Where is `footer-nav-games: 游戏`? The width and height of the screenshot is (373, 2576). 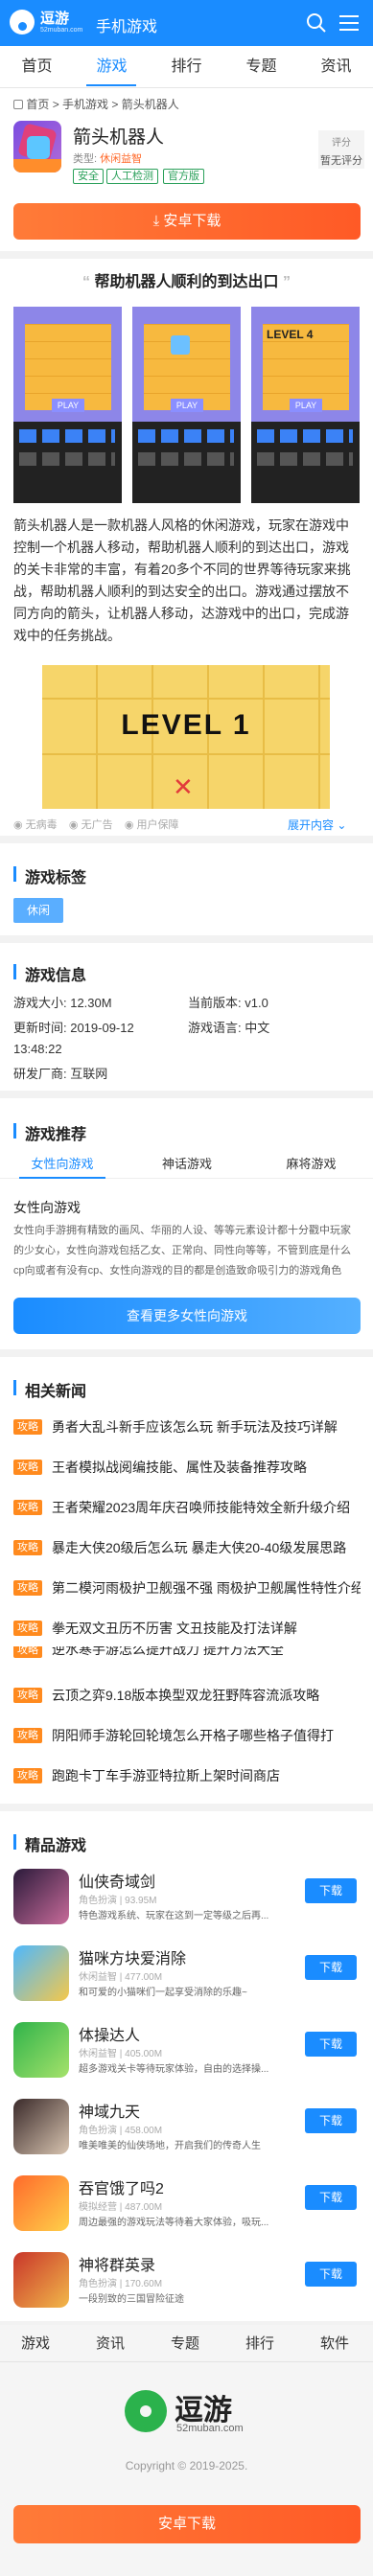 footer-nav-games: 游戏 is located at coordinates (35, 2343).